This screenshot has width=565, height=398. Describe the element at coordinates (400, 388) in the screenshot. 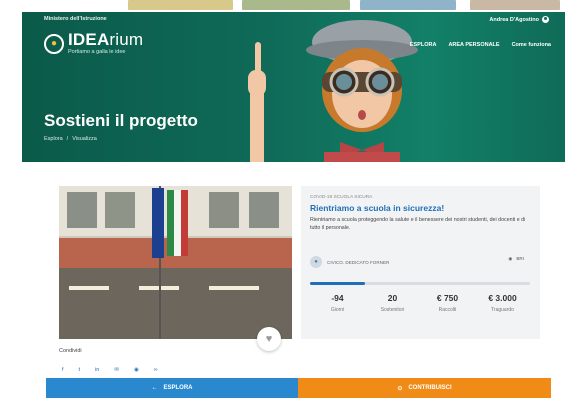

I see `contribute-icon: ⊙` at that location.